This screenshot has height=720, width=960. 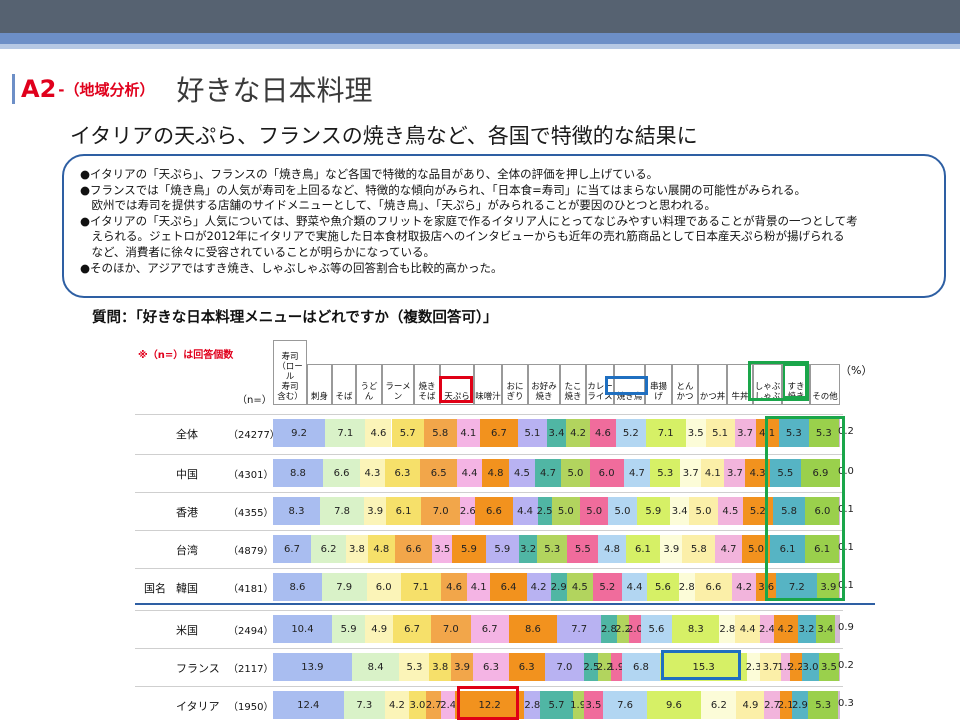 What do you see at coordinates (846, 703) in the screenshot?
I see `other-value-label: 0.3` at bounding box center [846, 703].